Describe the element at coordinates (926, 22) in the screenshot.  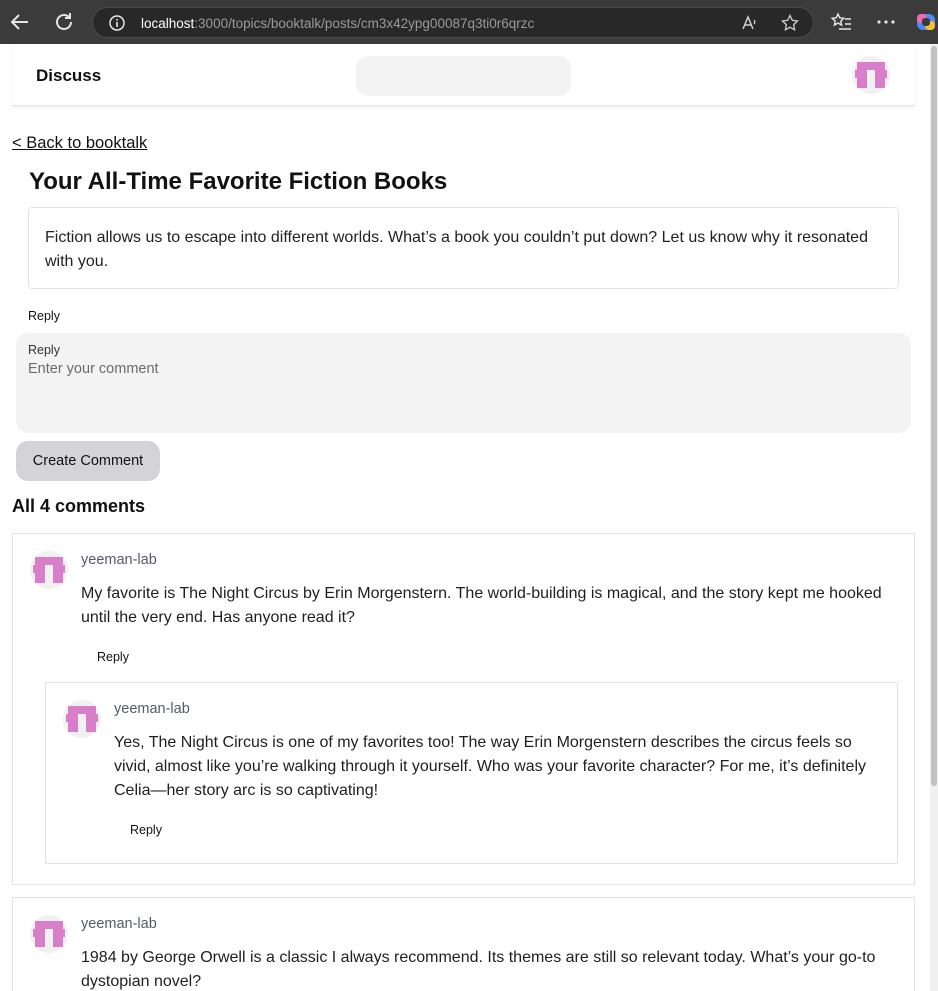
I see `copilot-icon` at that location.